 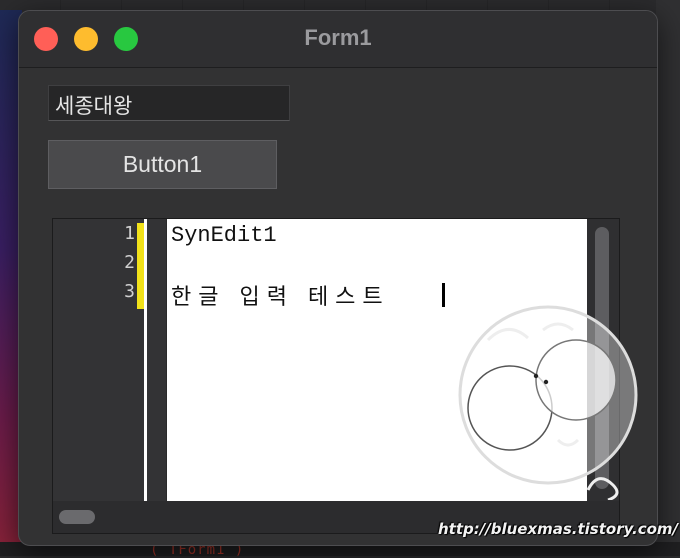 What do you see at coordinates (340, 5) in the screenshot?
I see `desktop-background-top` at bounding box center [340, 5].